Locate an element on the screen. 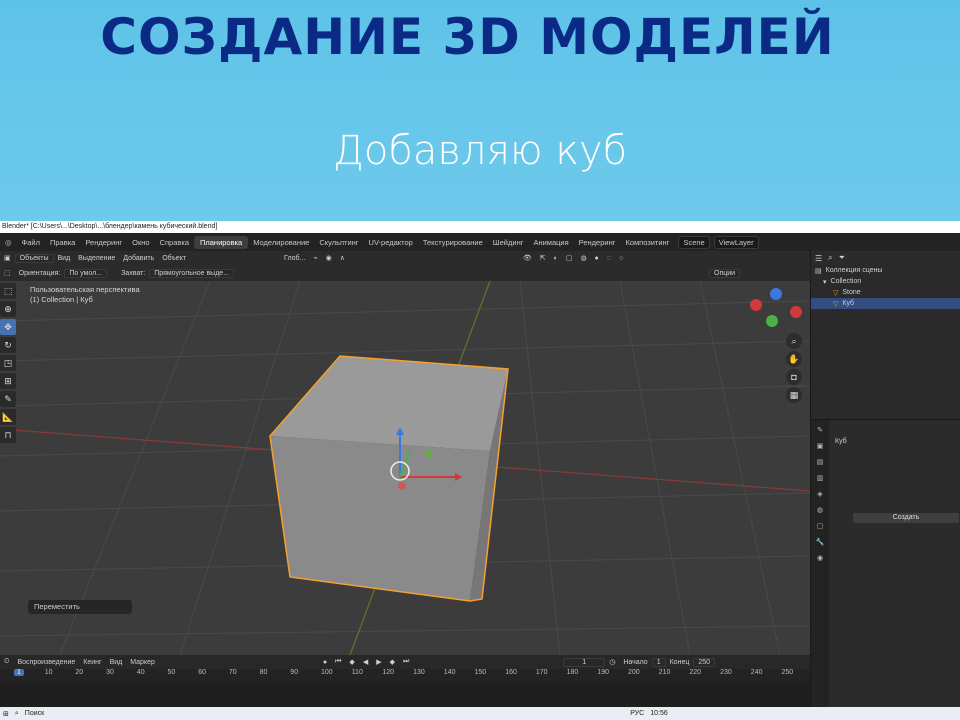 The width and height of the screenshot is (960, 720). timeline-view-menu: Вид is located at coordinates (116, 662).